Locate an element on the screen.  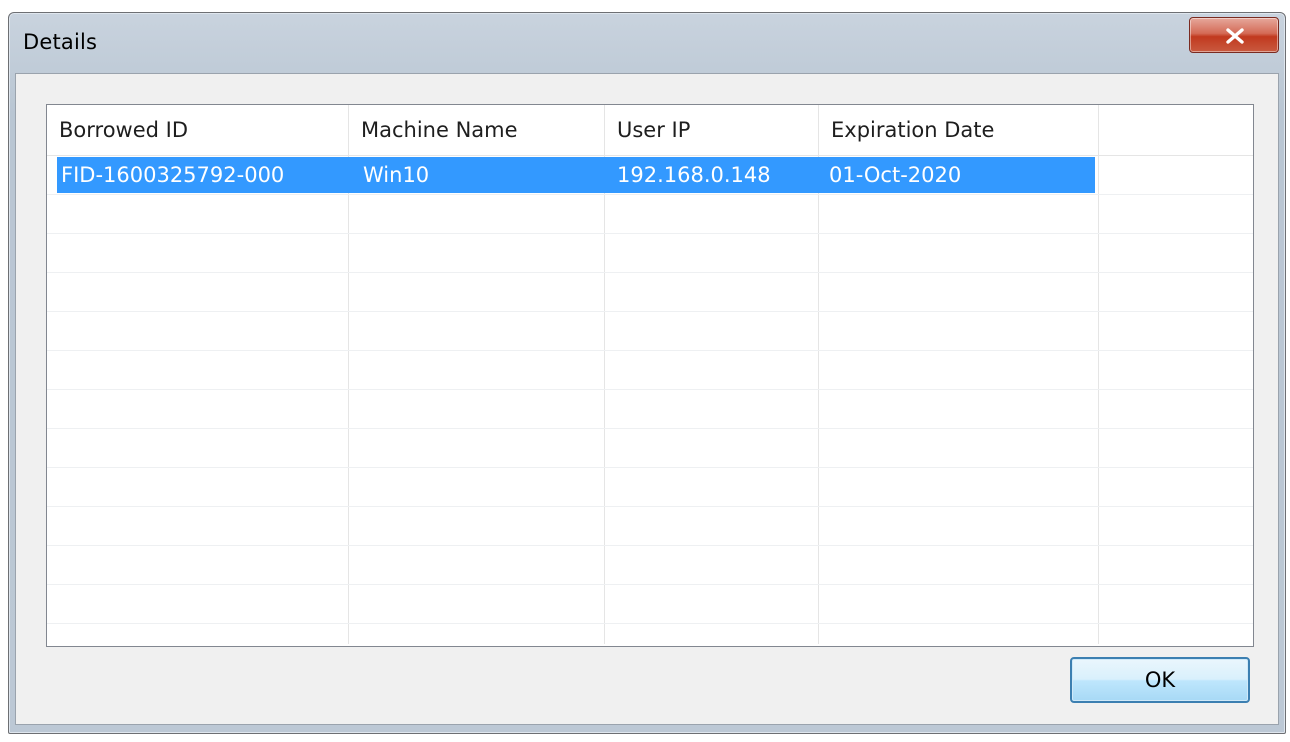
column-header-borrowed-id: Borrowed ID is located at coordinates (198, 130).